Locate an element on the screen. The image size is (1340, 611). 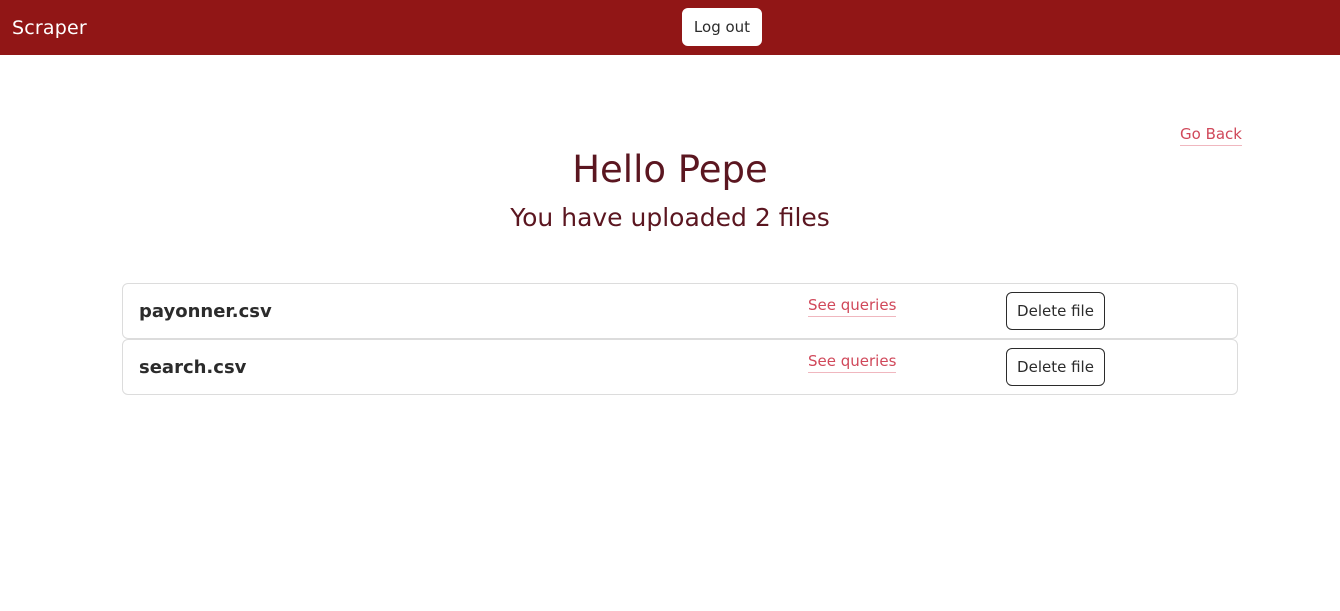
file-row: search.csv See queries Delete file is located at coordinates (680, 367).